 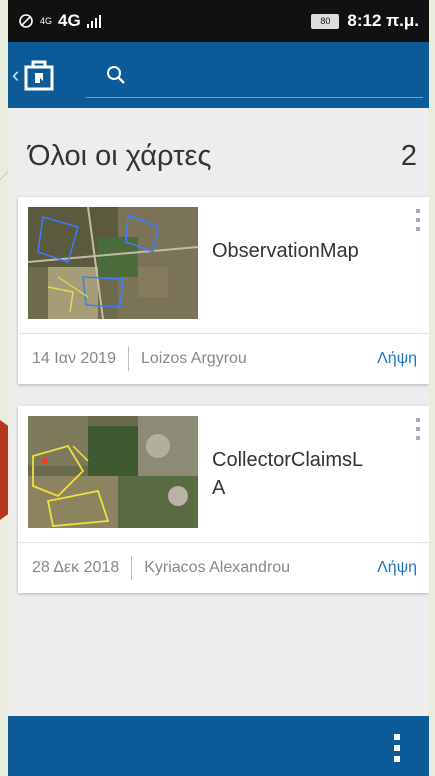 What do you see at coordinates (383, 20) in the screenshot?
I see `clock: 8:12 π.μ.` at bounding box center [383, 20].